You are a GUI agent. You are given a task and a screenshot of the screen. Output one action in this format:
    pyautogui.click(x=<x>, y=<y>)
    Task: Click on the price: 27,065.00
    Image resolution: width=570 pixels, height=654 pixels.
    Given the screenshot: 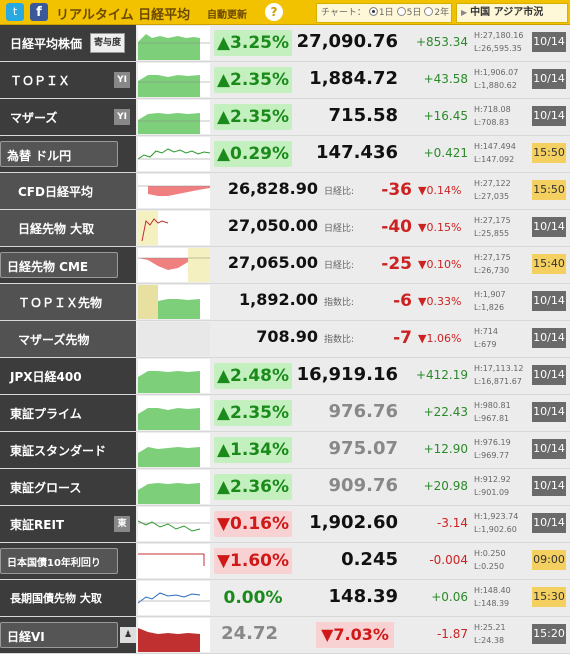 What is the action you would take?
    pyautogui.click(x=272, y=262)
    